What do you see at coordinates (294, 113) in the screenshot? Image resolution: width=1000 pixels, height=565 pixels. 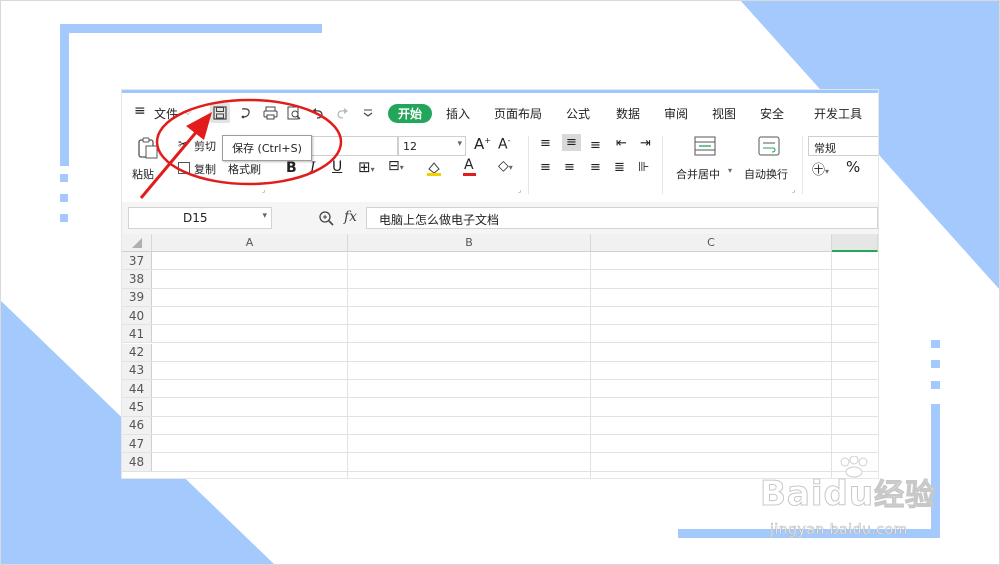 I see `print-preview-icon` at bounding box center [294, 113].